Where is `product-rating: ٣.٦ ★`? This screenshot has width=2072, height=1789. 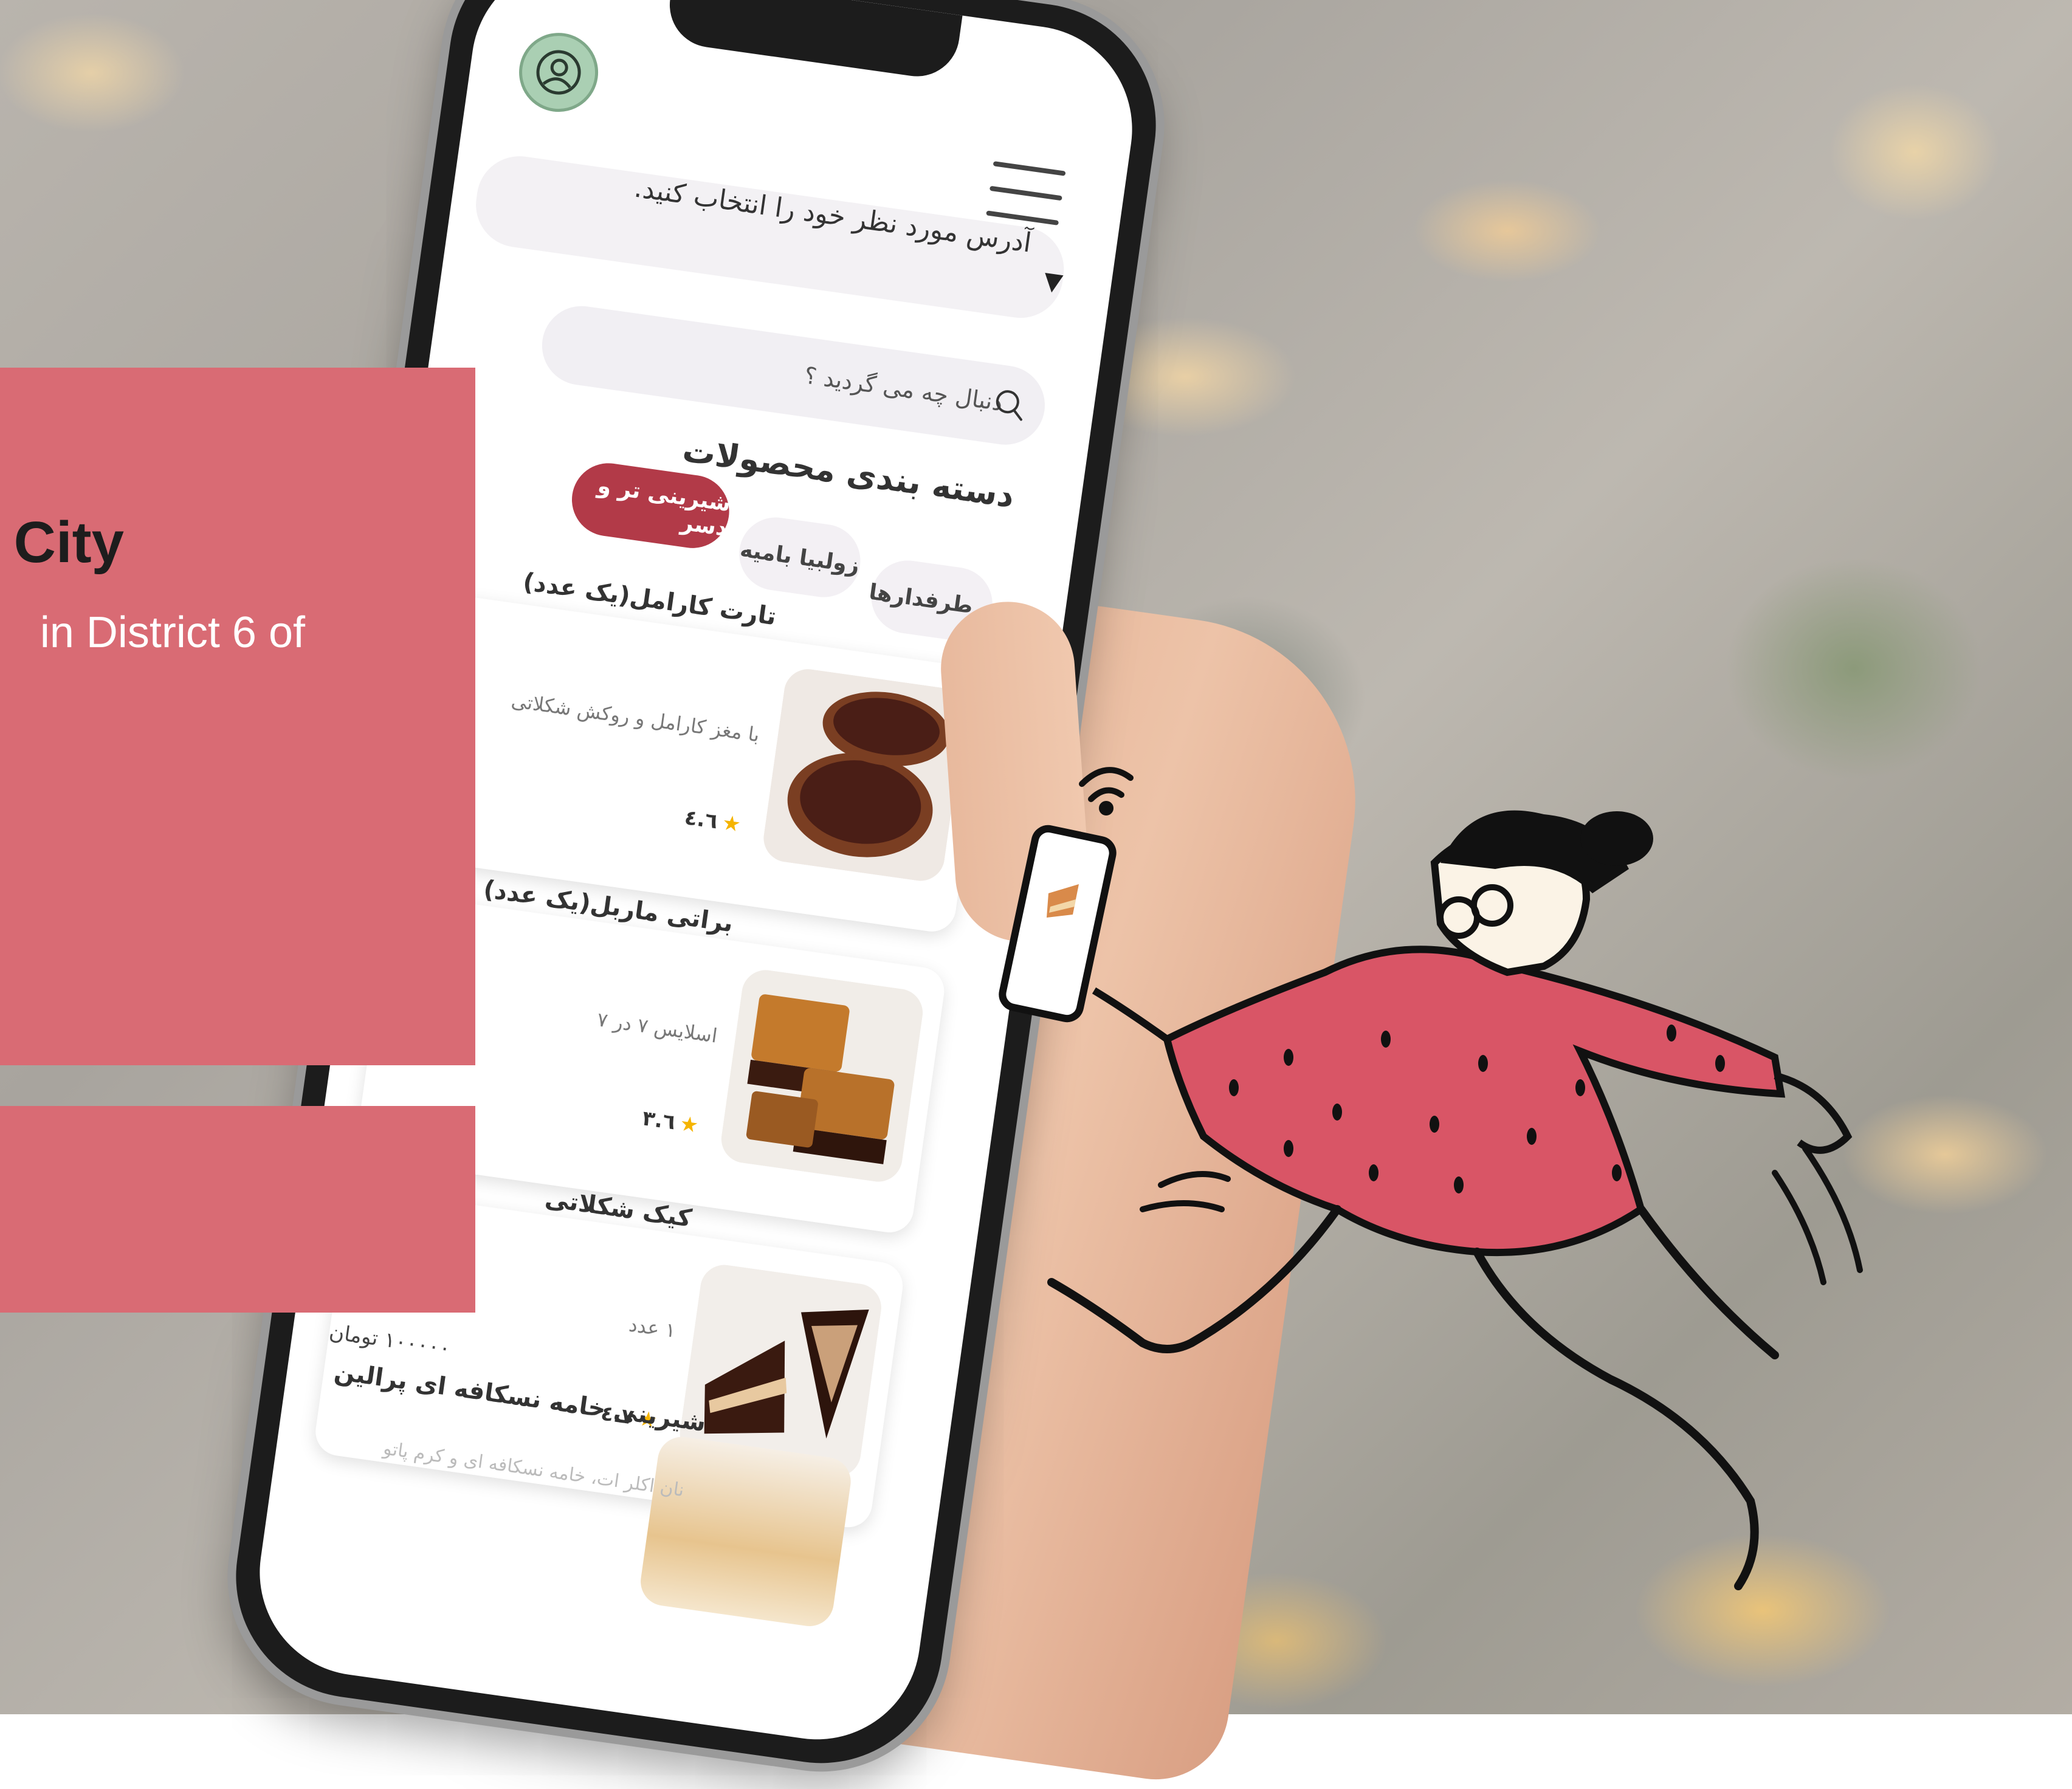 product-rating: ٣.٦ ★ is located at coordinates (670, 1122).